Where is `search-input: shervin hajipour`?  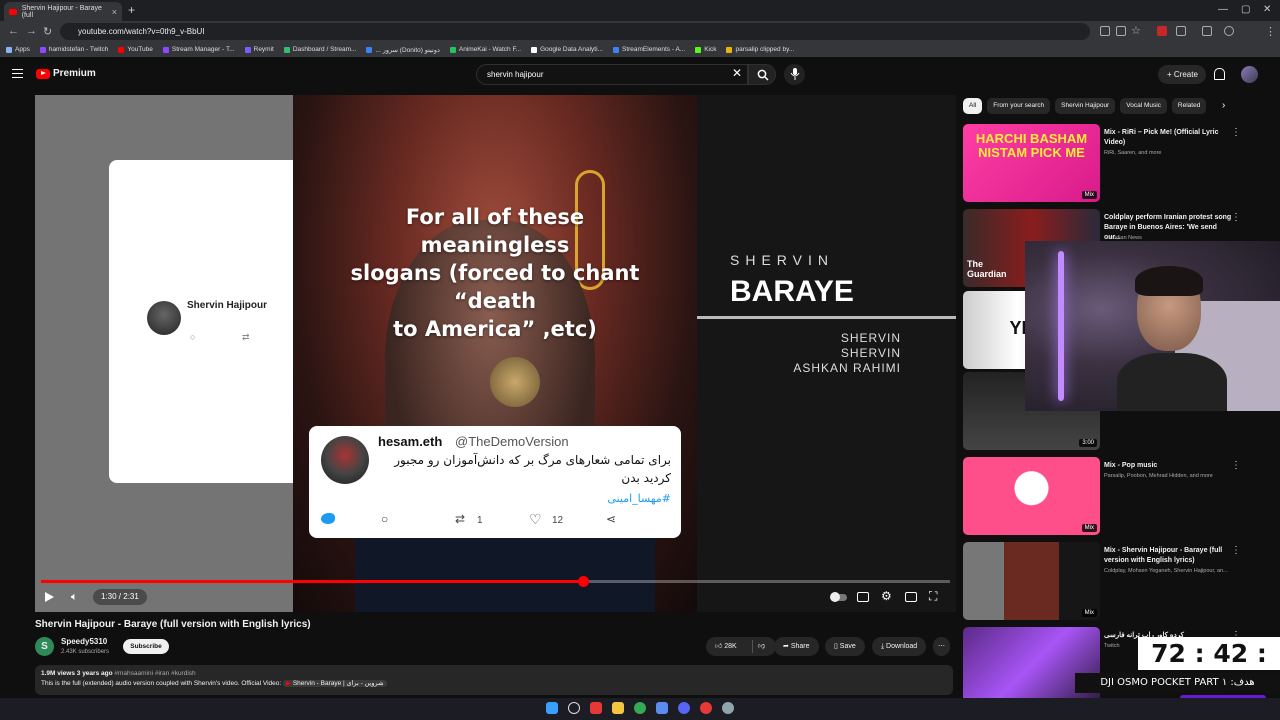 search-input: shervin hajipour is located at coordinates (612, 74).